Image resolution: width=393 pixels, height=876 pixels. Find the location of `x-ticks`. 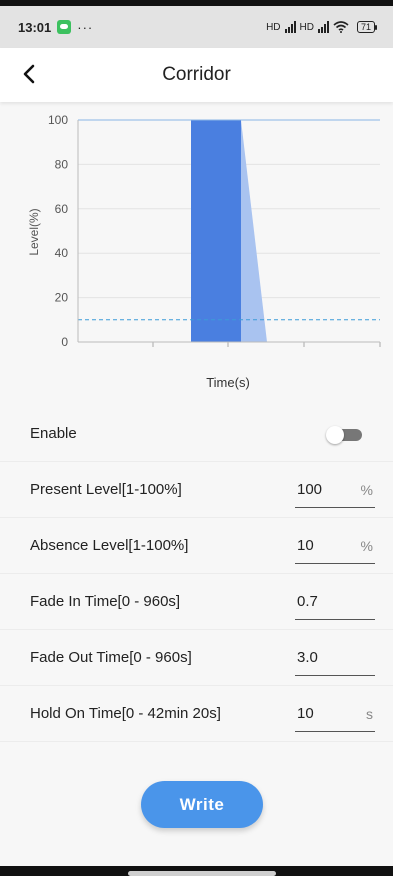

x-ticks is located at coordinates (266, 344).